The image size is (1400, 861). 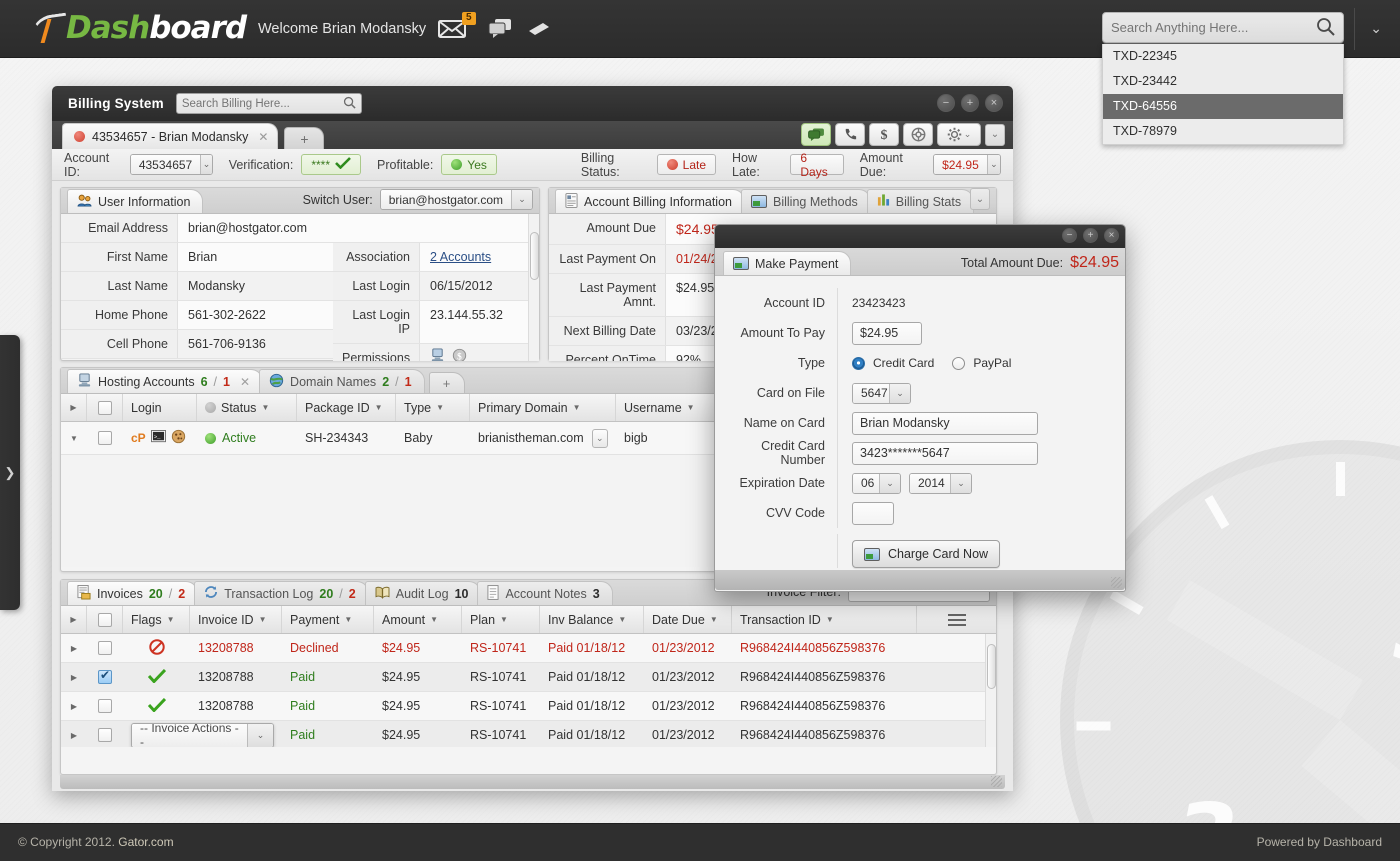 I want to click on add-tab-button: +, so click(x=304, y=138).